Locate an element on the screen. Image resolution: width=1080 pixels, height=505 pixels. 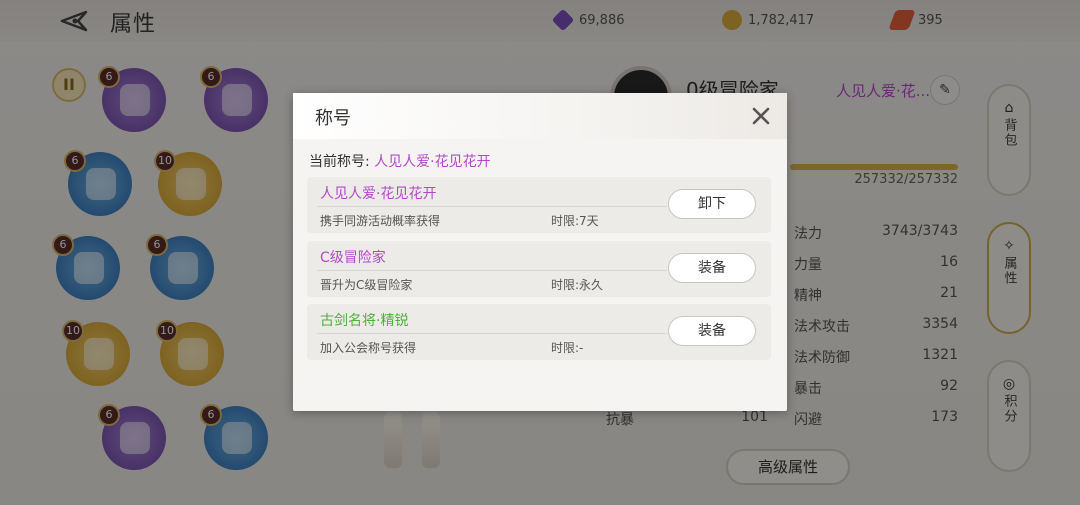
title-card: 人见人爱·花见花开 携手同游活动概率获得 时限:7天 卸下 is located at coordinates (539, 205).